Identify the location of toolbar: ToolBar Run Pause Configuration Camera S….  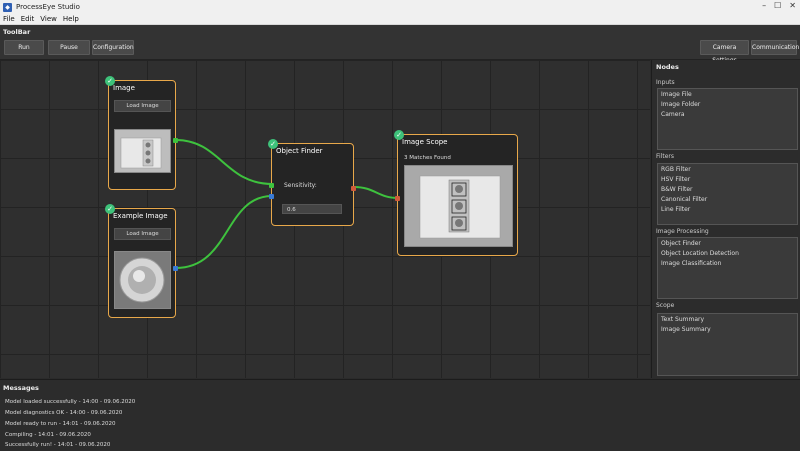
(400, 44).